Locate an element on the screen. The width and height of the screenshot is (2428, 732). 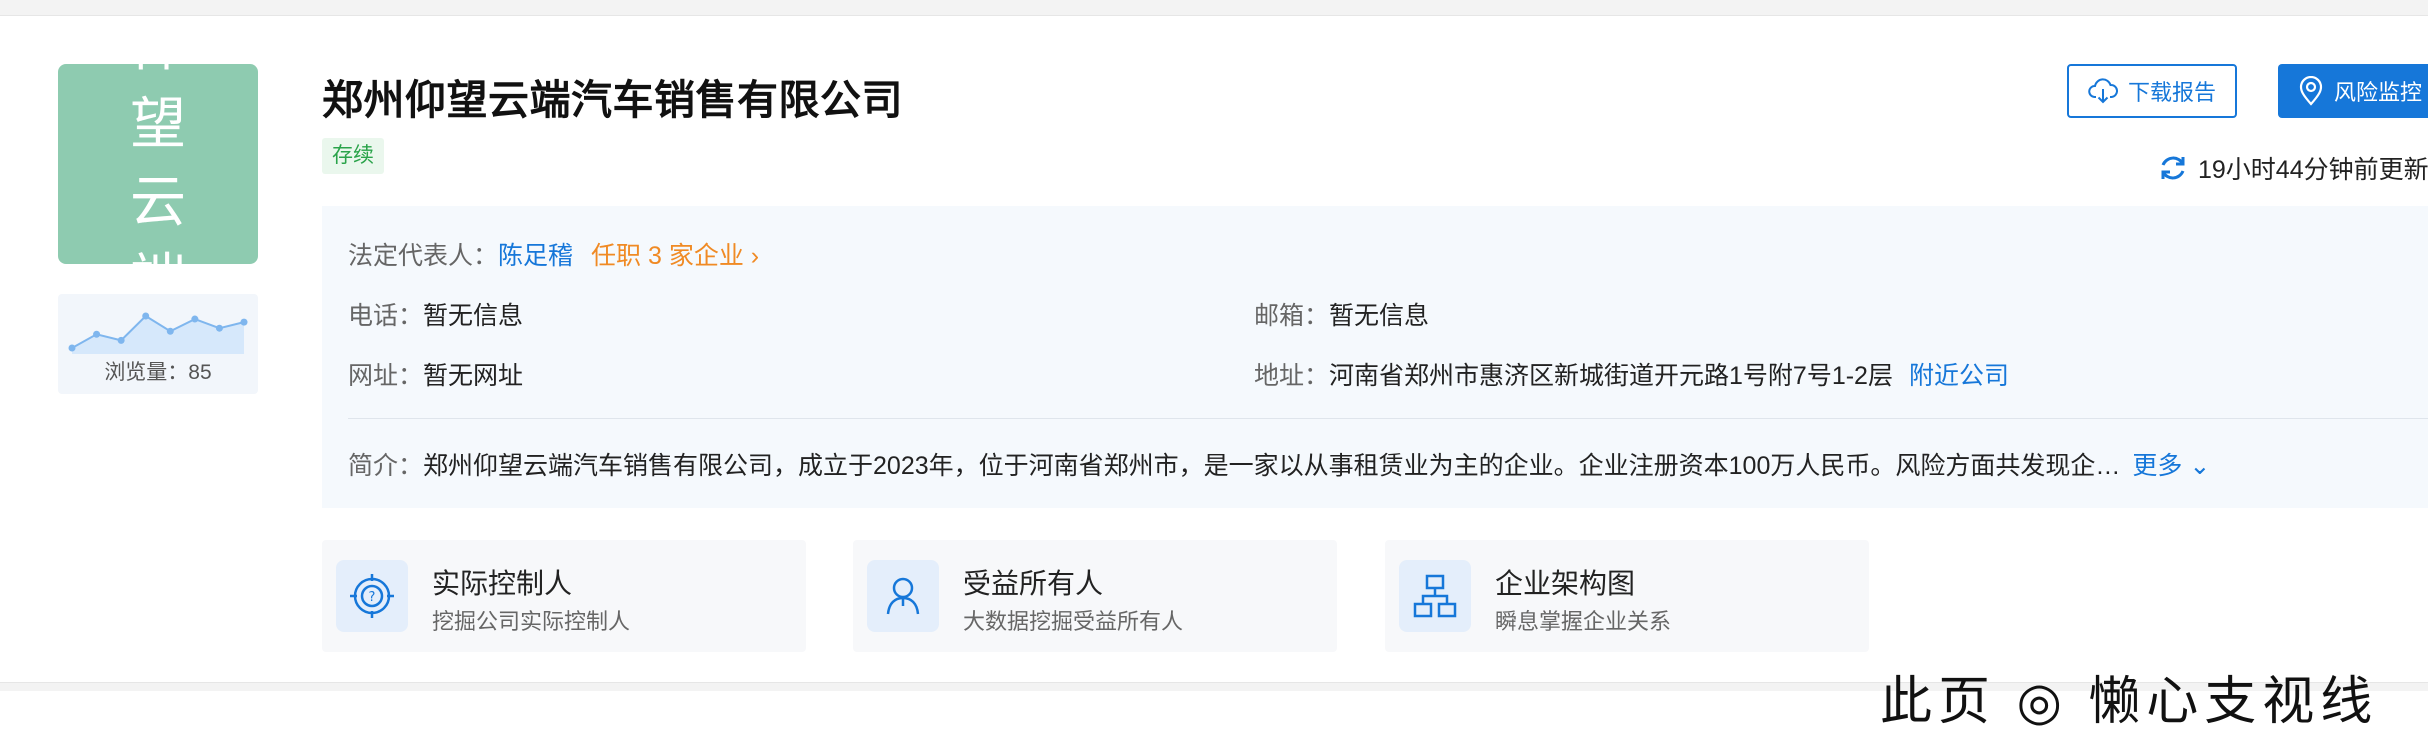
logo-text: 仰望云端 is located at coordinates (168, 163).